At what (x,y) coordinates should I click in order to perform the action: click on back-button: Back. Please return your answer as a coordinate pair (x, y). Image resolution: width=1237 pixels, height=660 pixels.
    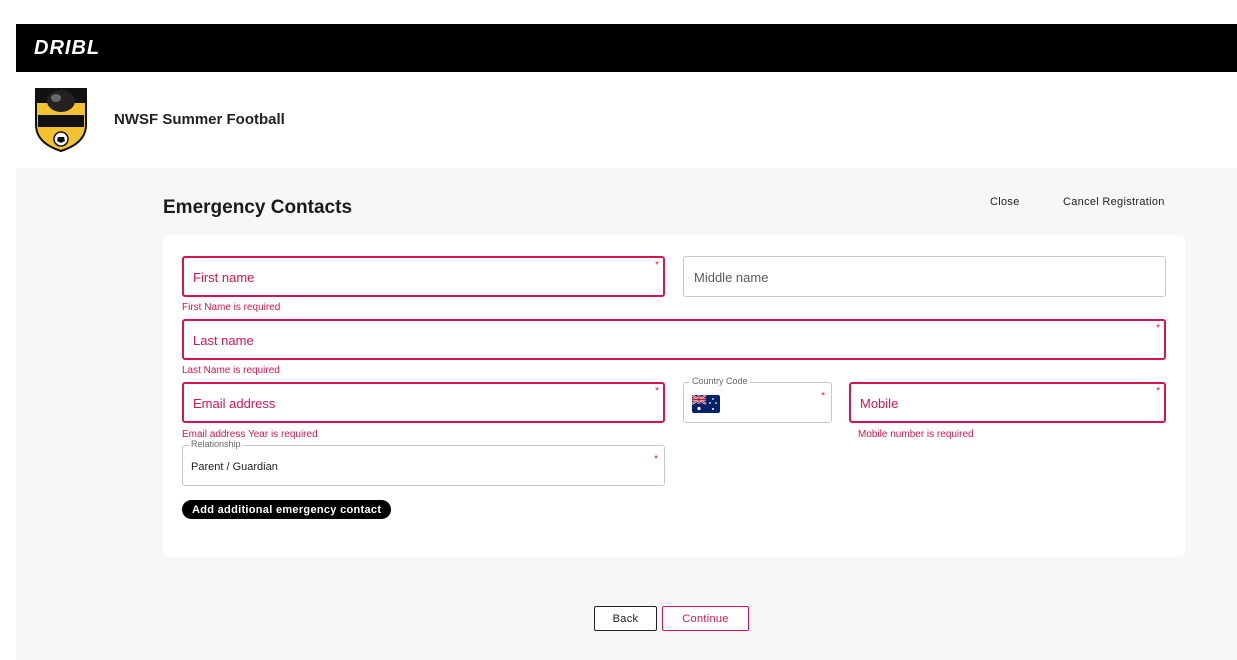
    Looking at the image, I should click on (625, 618).